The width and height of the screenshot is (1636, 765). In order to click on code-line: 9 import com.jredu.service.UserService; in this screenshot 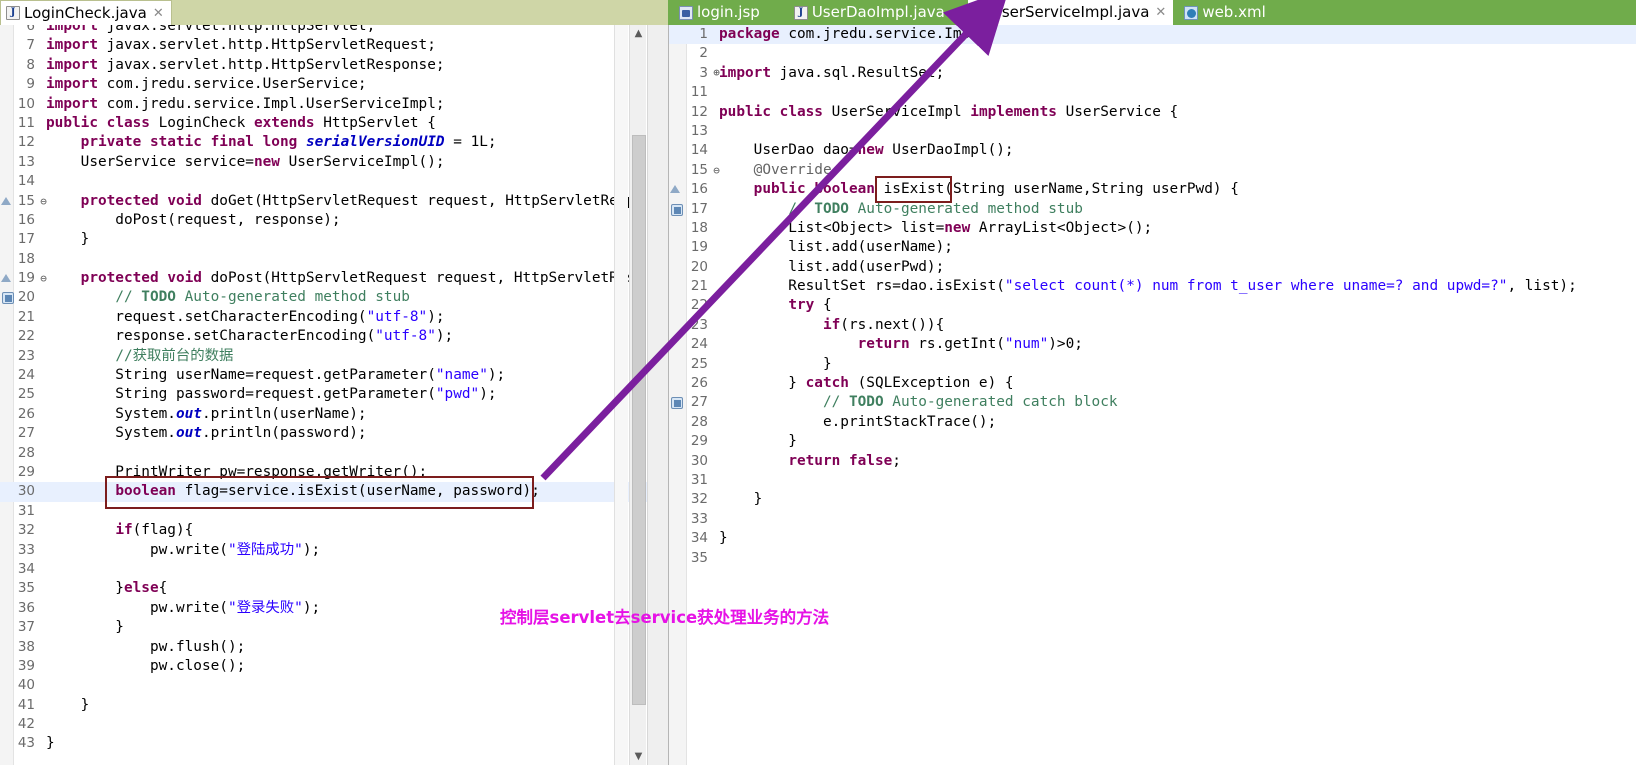, I will do `click(334, 84)`.